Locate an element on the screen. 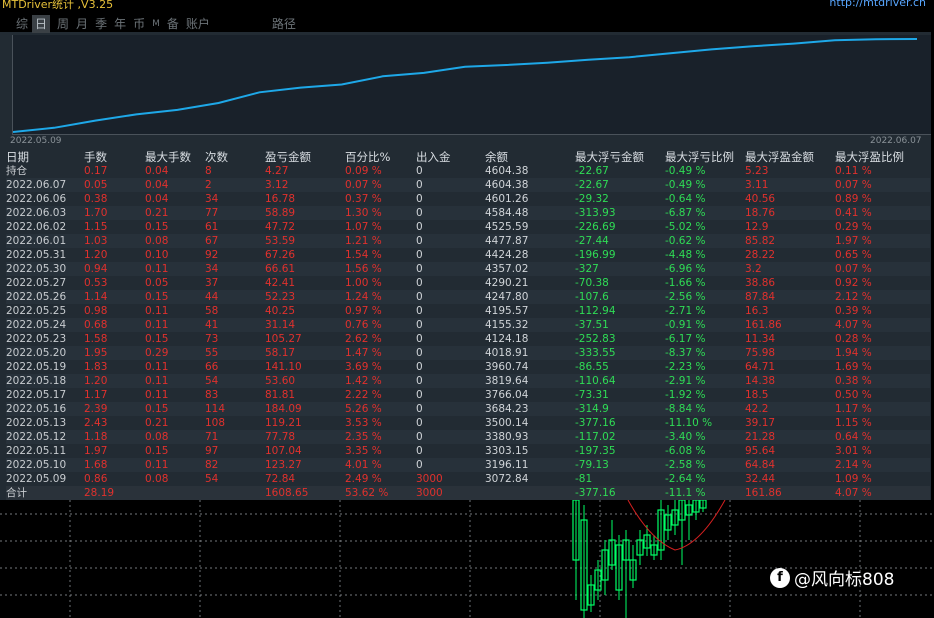  table-cell: -81 is located at coordinates (584, 479).